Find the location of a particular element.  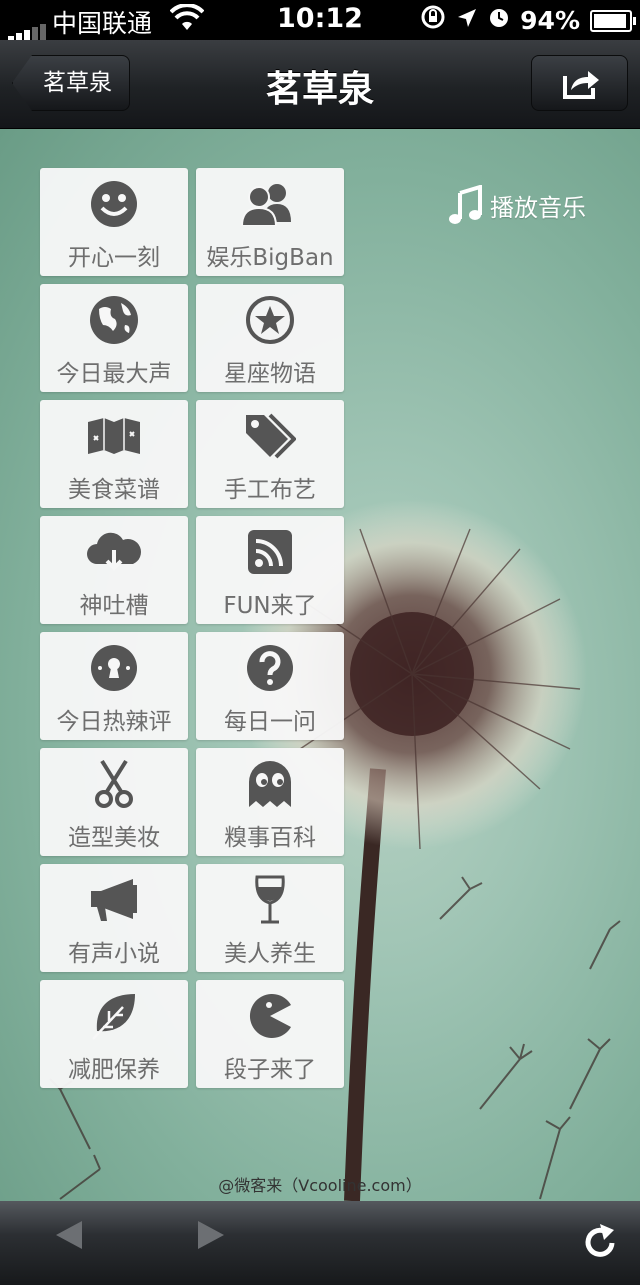

globe-icon is located at coordinates (114, 320).